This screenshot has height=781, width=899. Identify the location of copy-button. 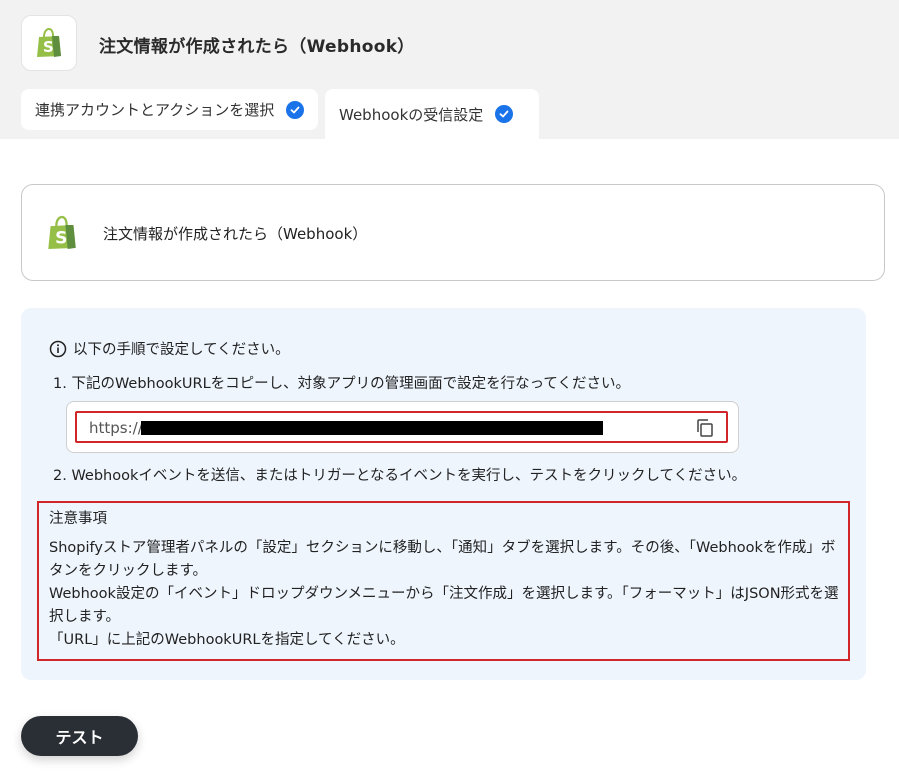
(705, 428).